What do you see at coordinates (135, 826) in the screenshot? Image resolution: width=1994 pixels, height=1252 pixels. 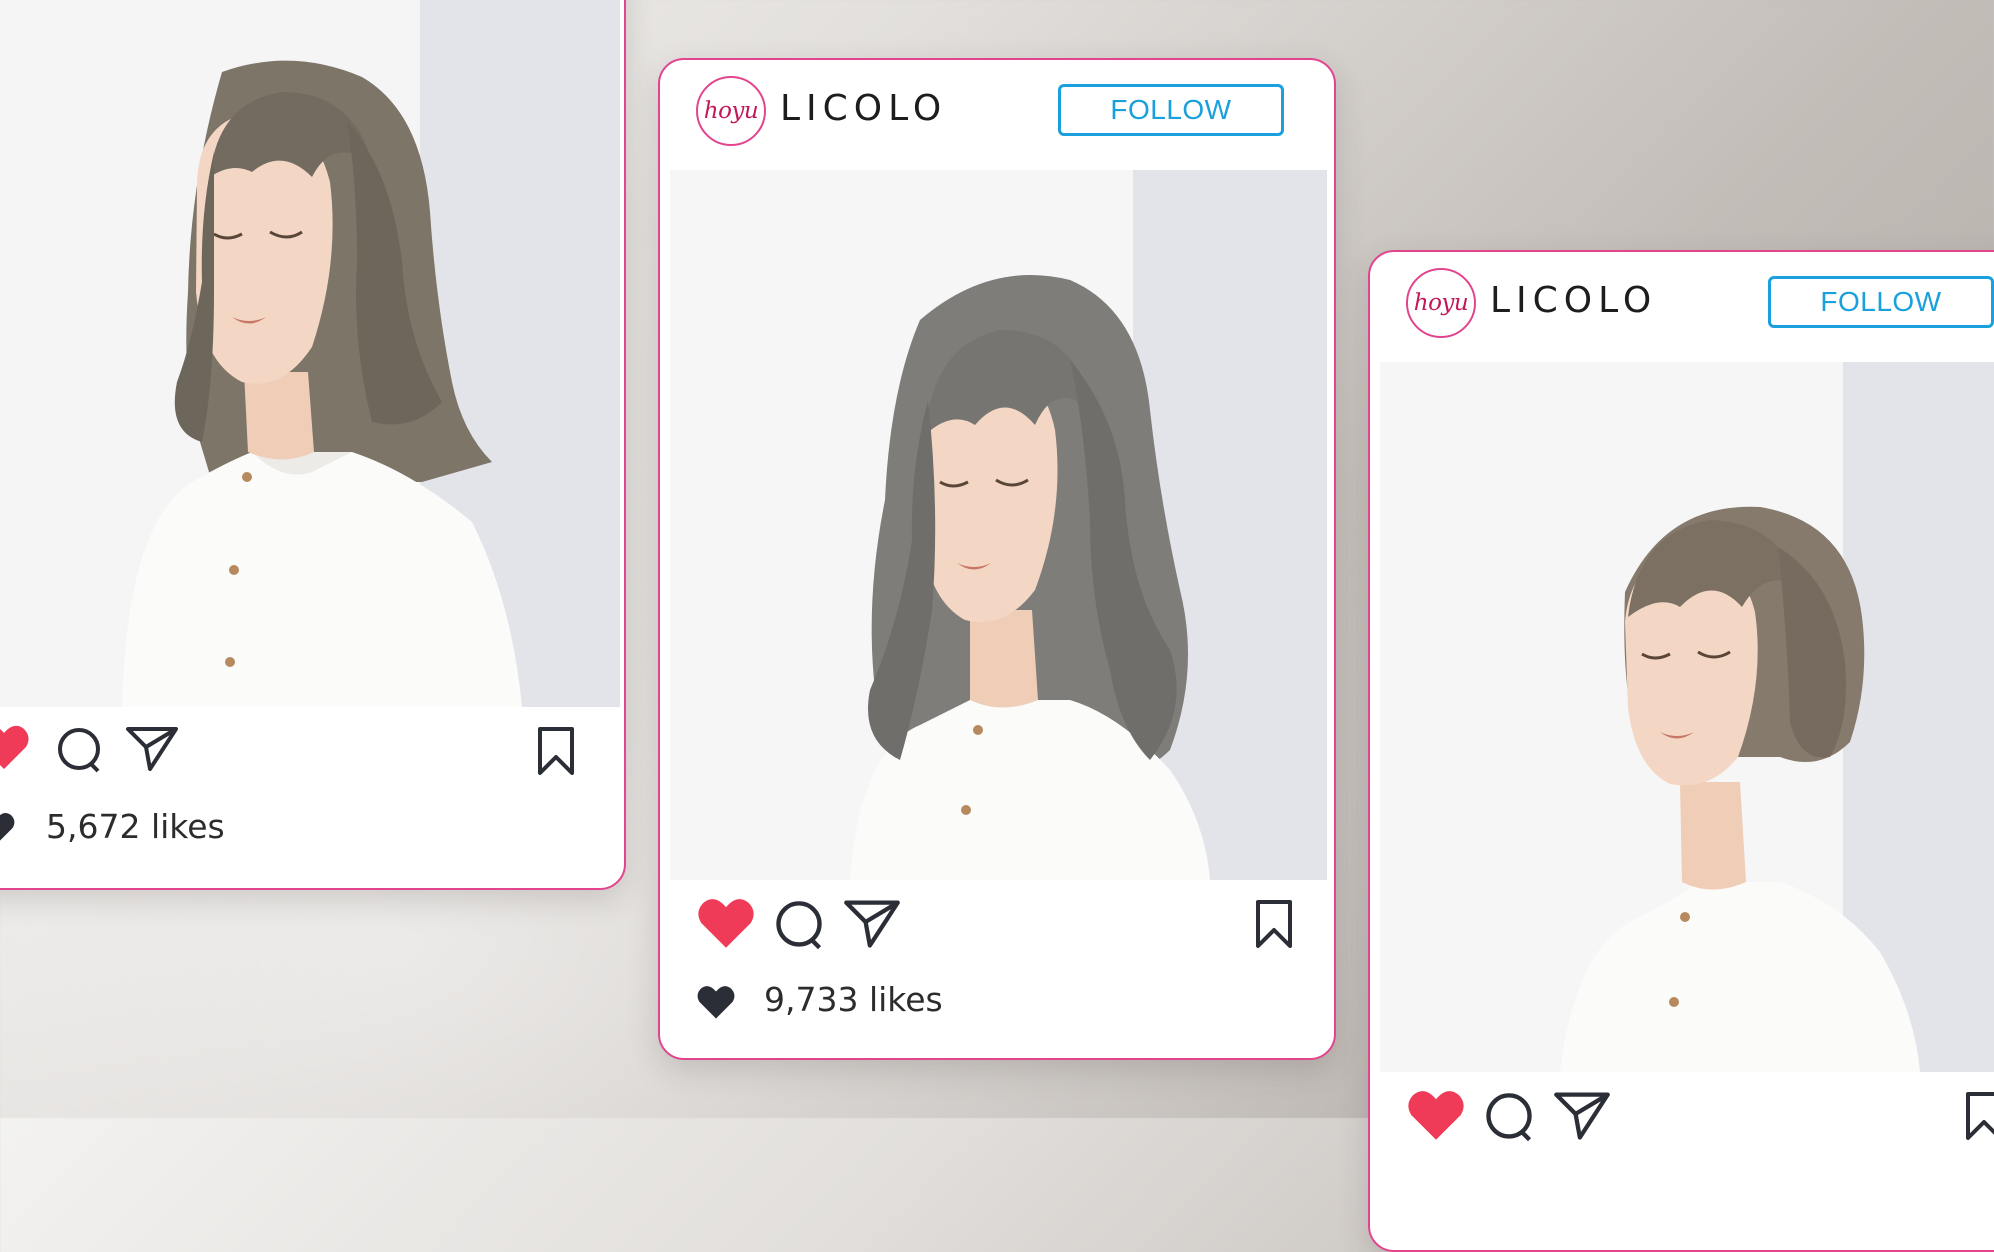 I see `likes-count: 5,672 likes` at bounding box center [135, 826].